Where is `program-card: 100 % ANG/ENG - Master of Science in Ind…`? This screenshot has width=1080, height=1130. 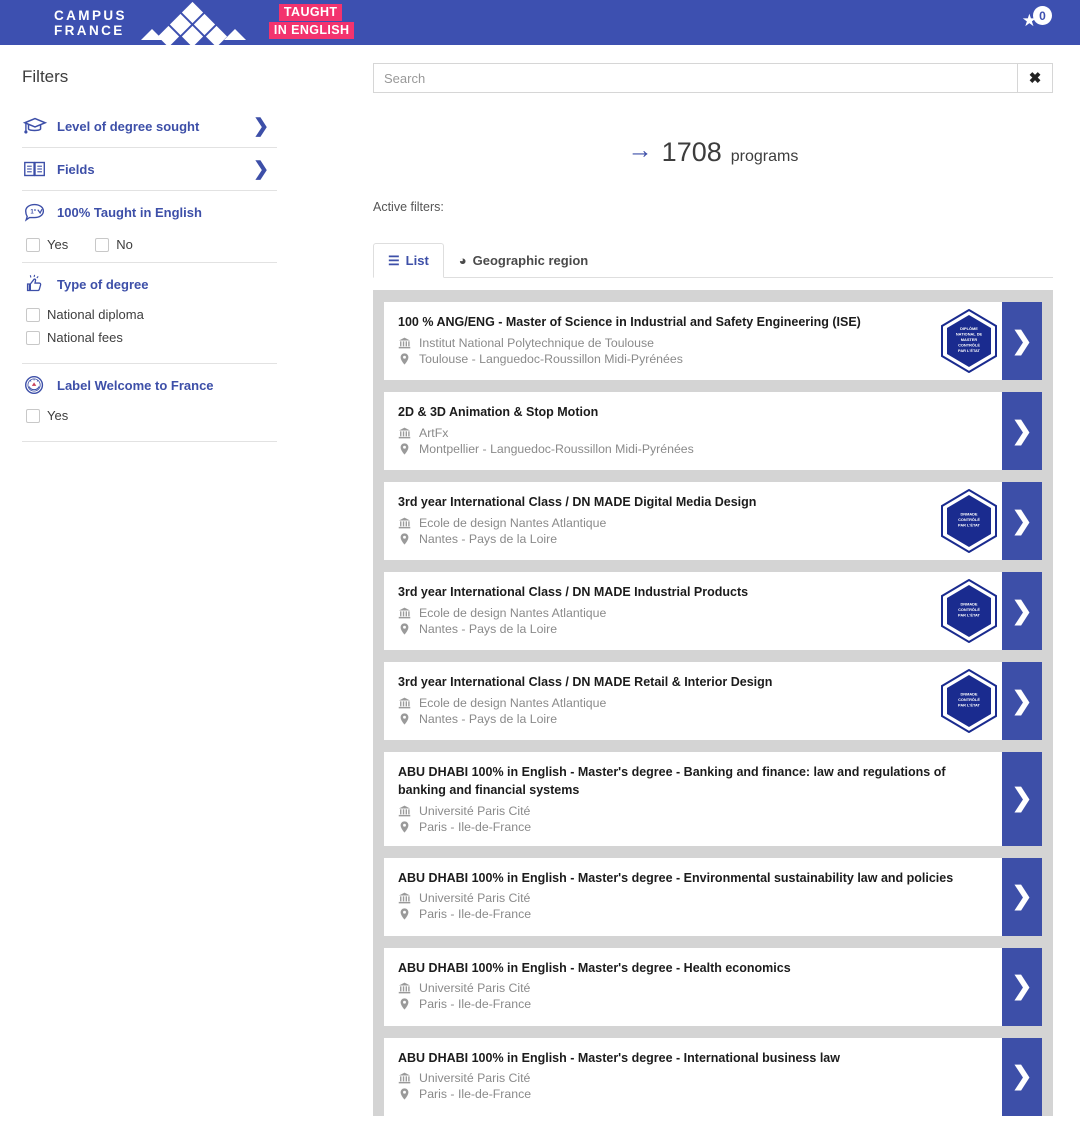
program-card: 100 % ANG/ENG - Master of Science in Ind… is located at coordinates (713, 341).